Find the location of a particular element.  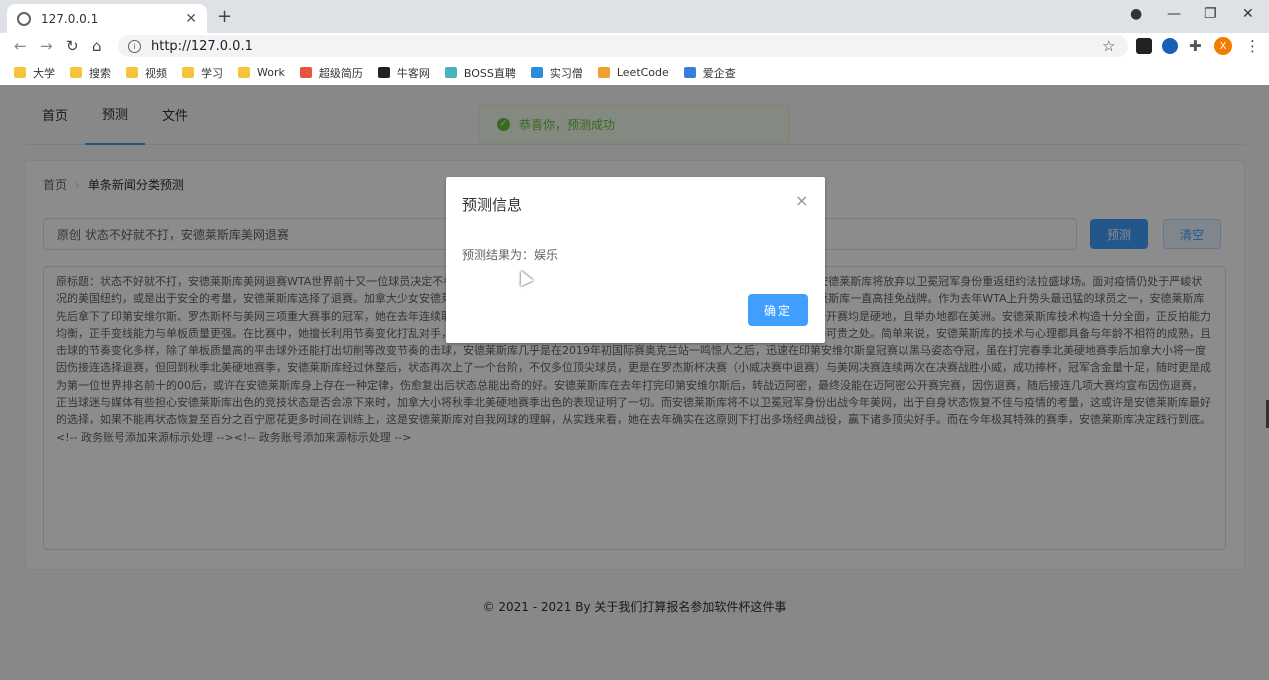

check-extension-icon is located at coordinates (1170, 46).